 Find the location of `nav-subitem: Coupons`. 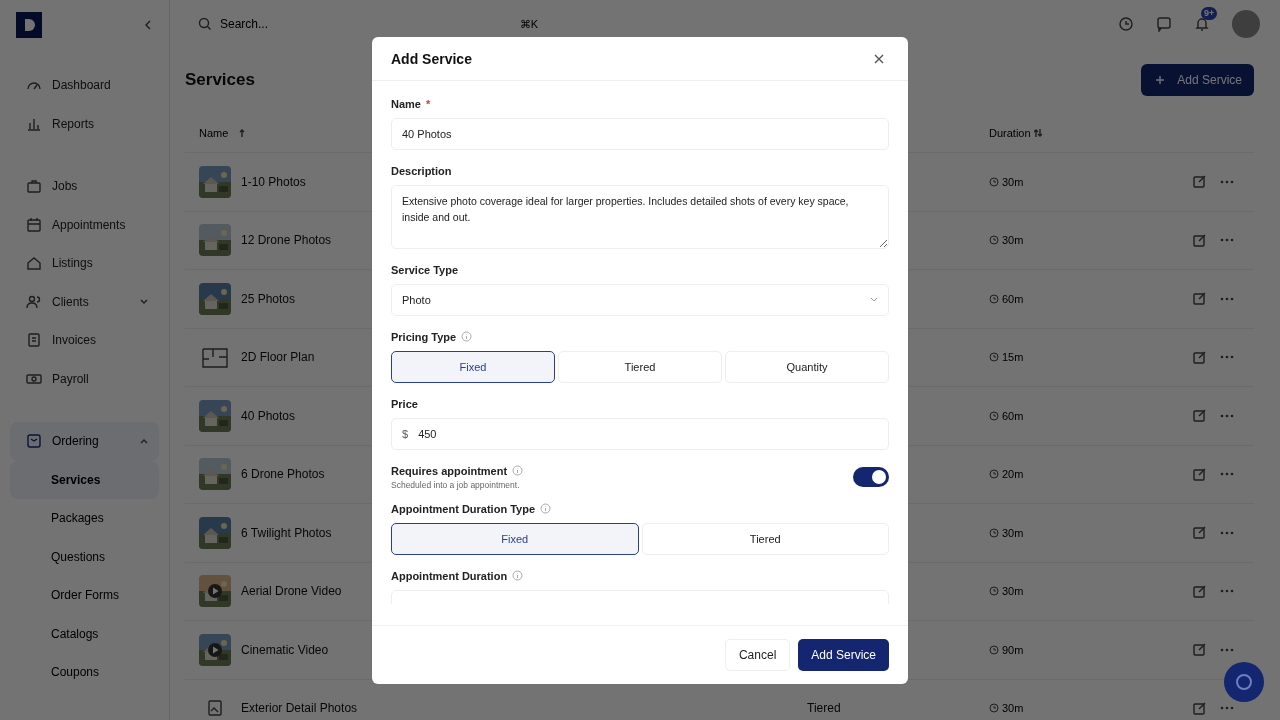

nav-subitem: Coupons is located at coordinates (84, 672).